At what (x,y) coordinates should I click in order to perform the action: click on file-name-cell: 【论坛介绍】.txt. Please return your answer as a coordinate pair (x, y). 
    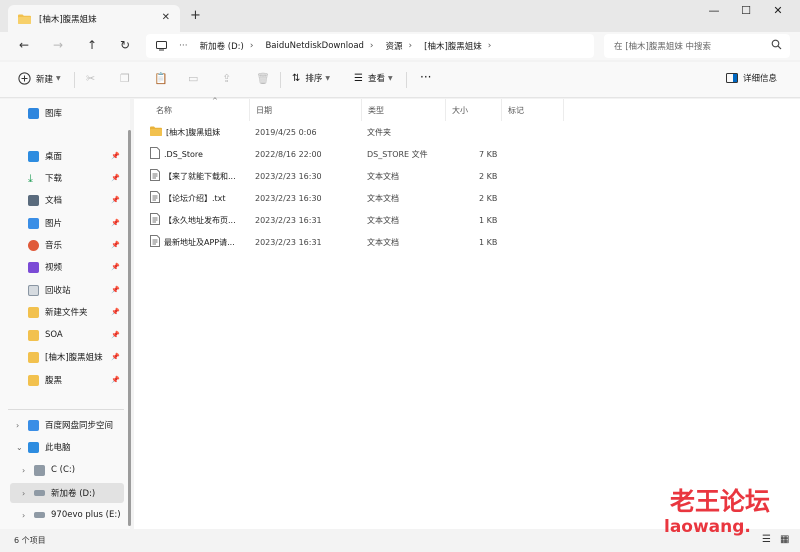
    Looking at the image, I should click on (188, 198).